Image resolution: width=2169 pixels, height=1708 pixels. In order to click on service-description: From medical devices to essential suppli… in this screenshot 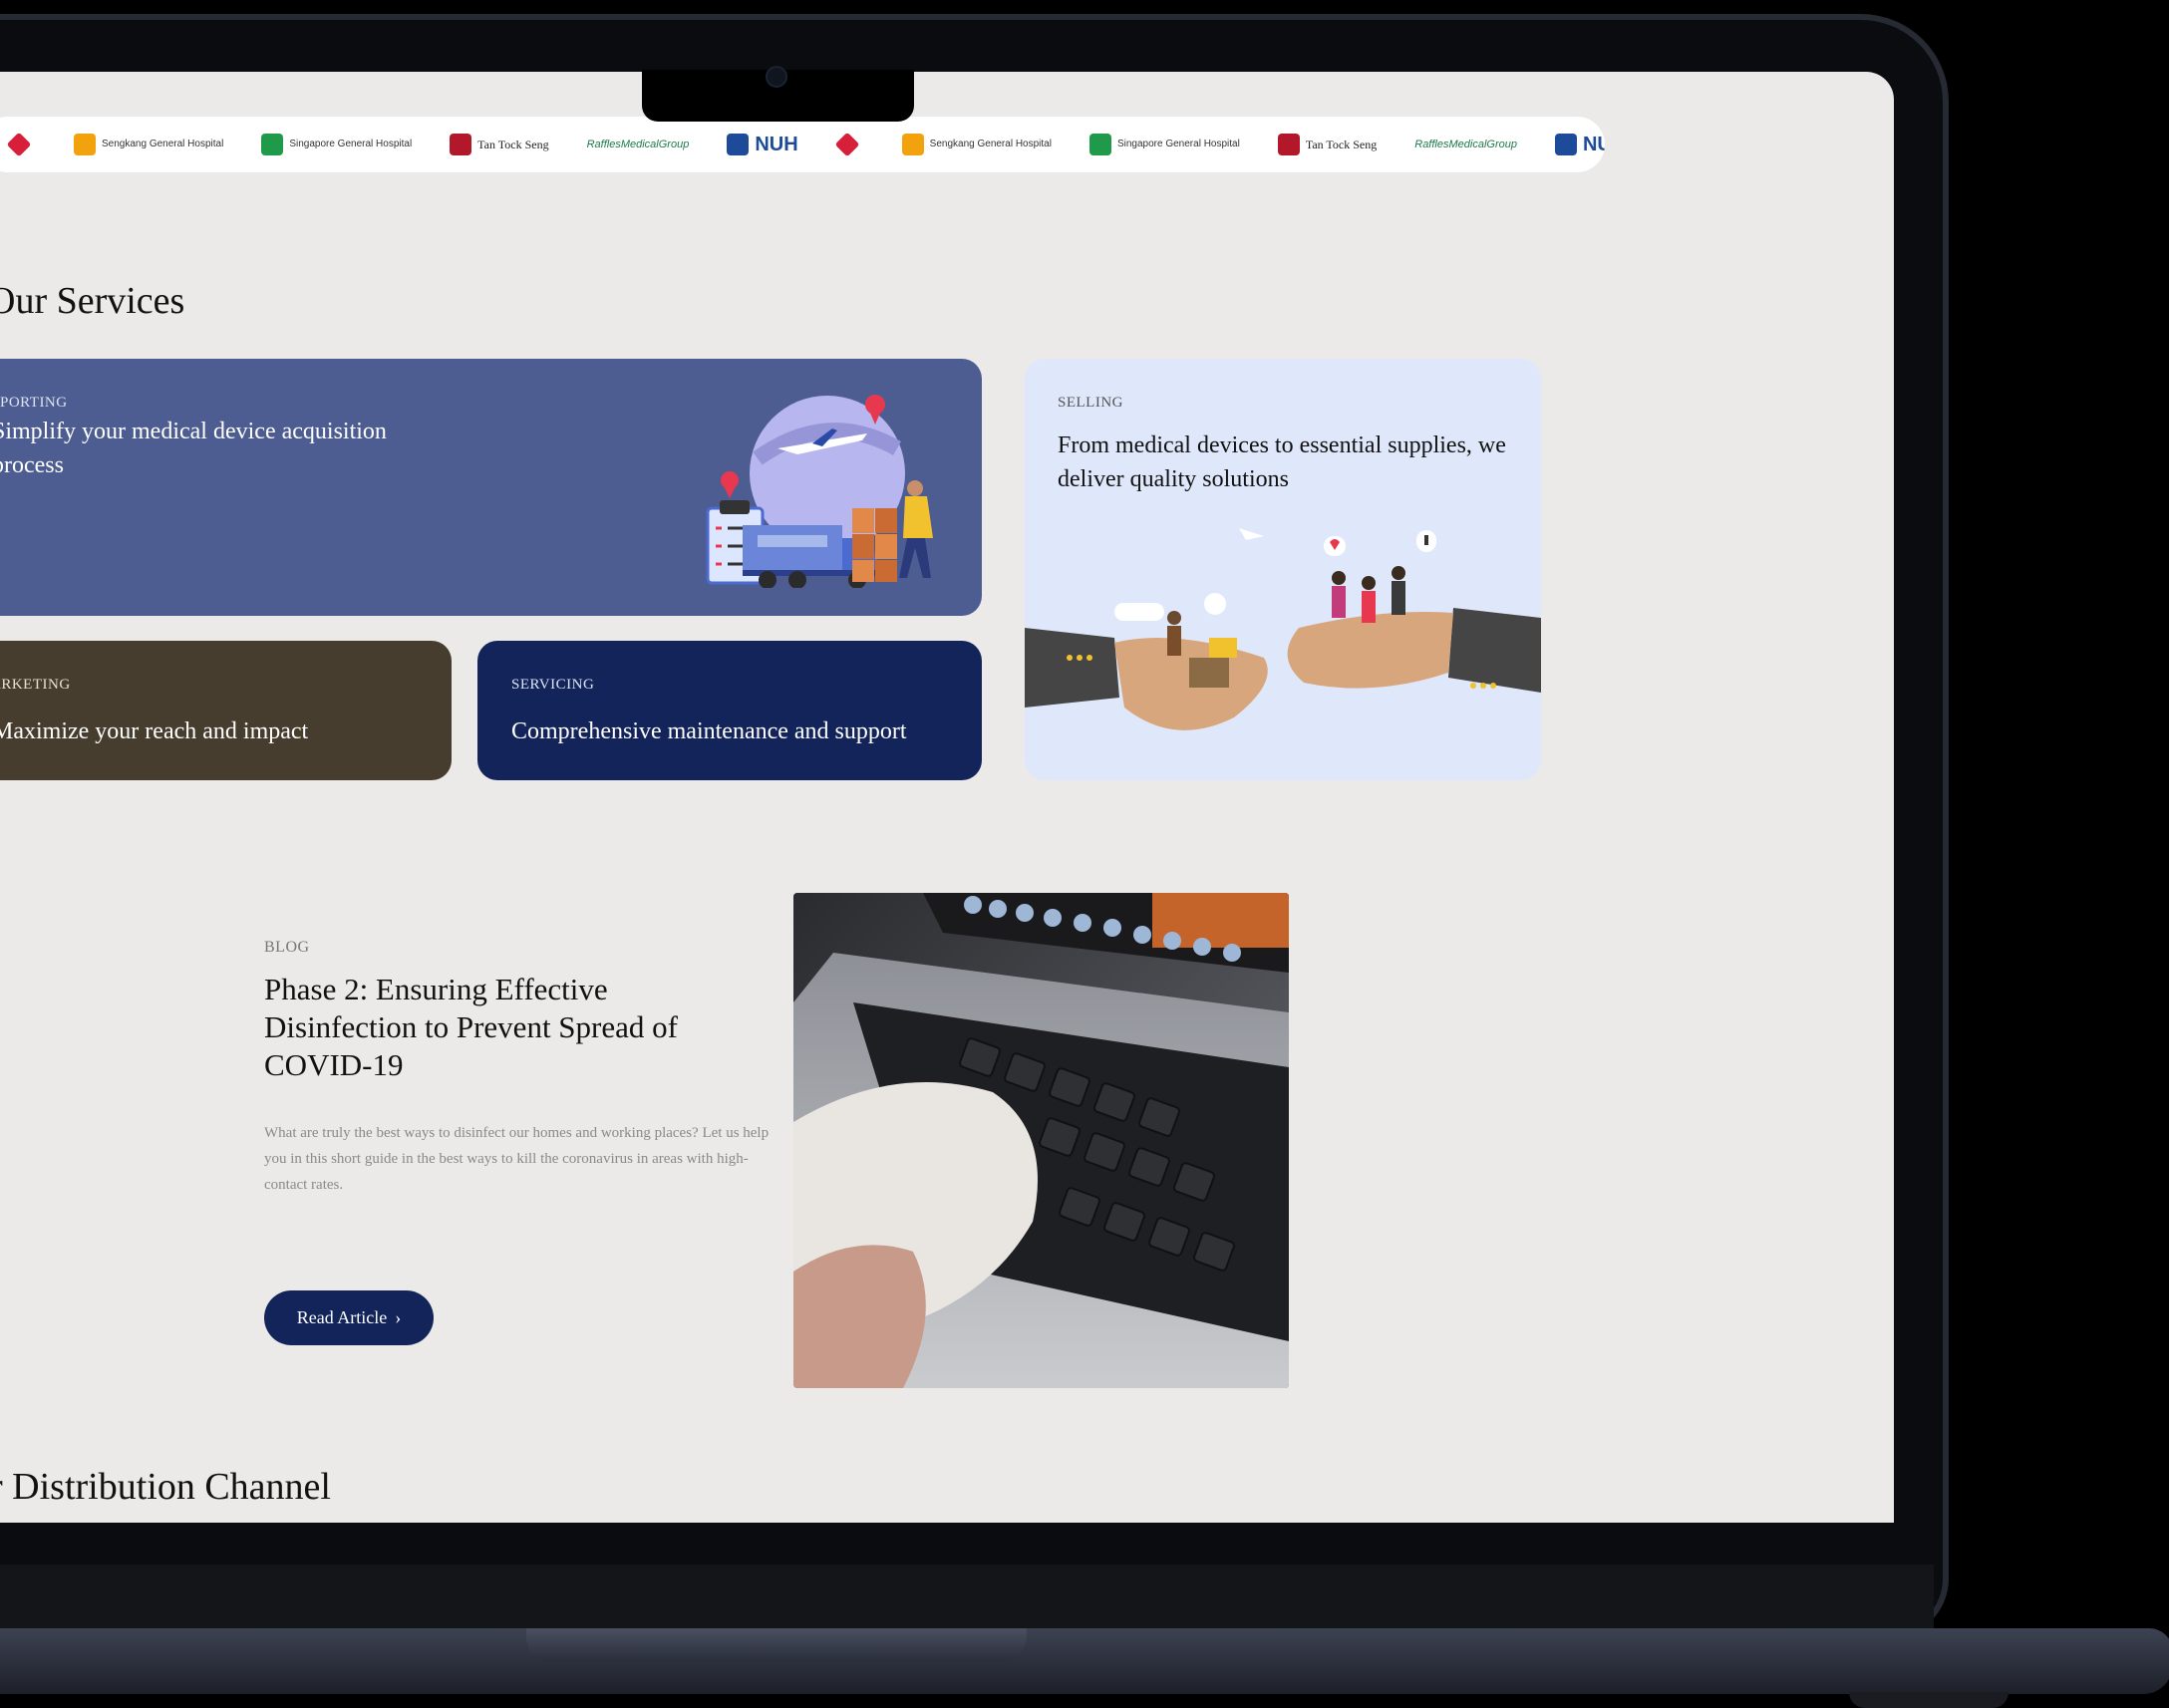, I will do `click(1282, 462)`.